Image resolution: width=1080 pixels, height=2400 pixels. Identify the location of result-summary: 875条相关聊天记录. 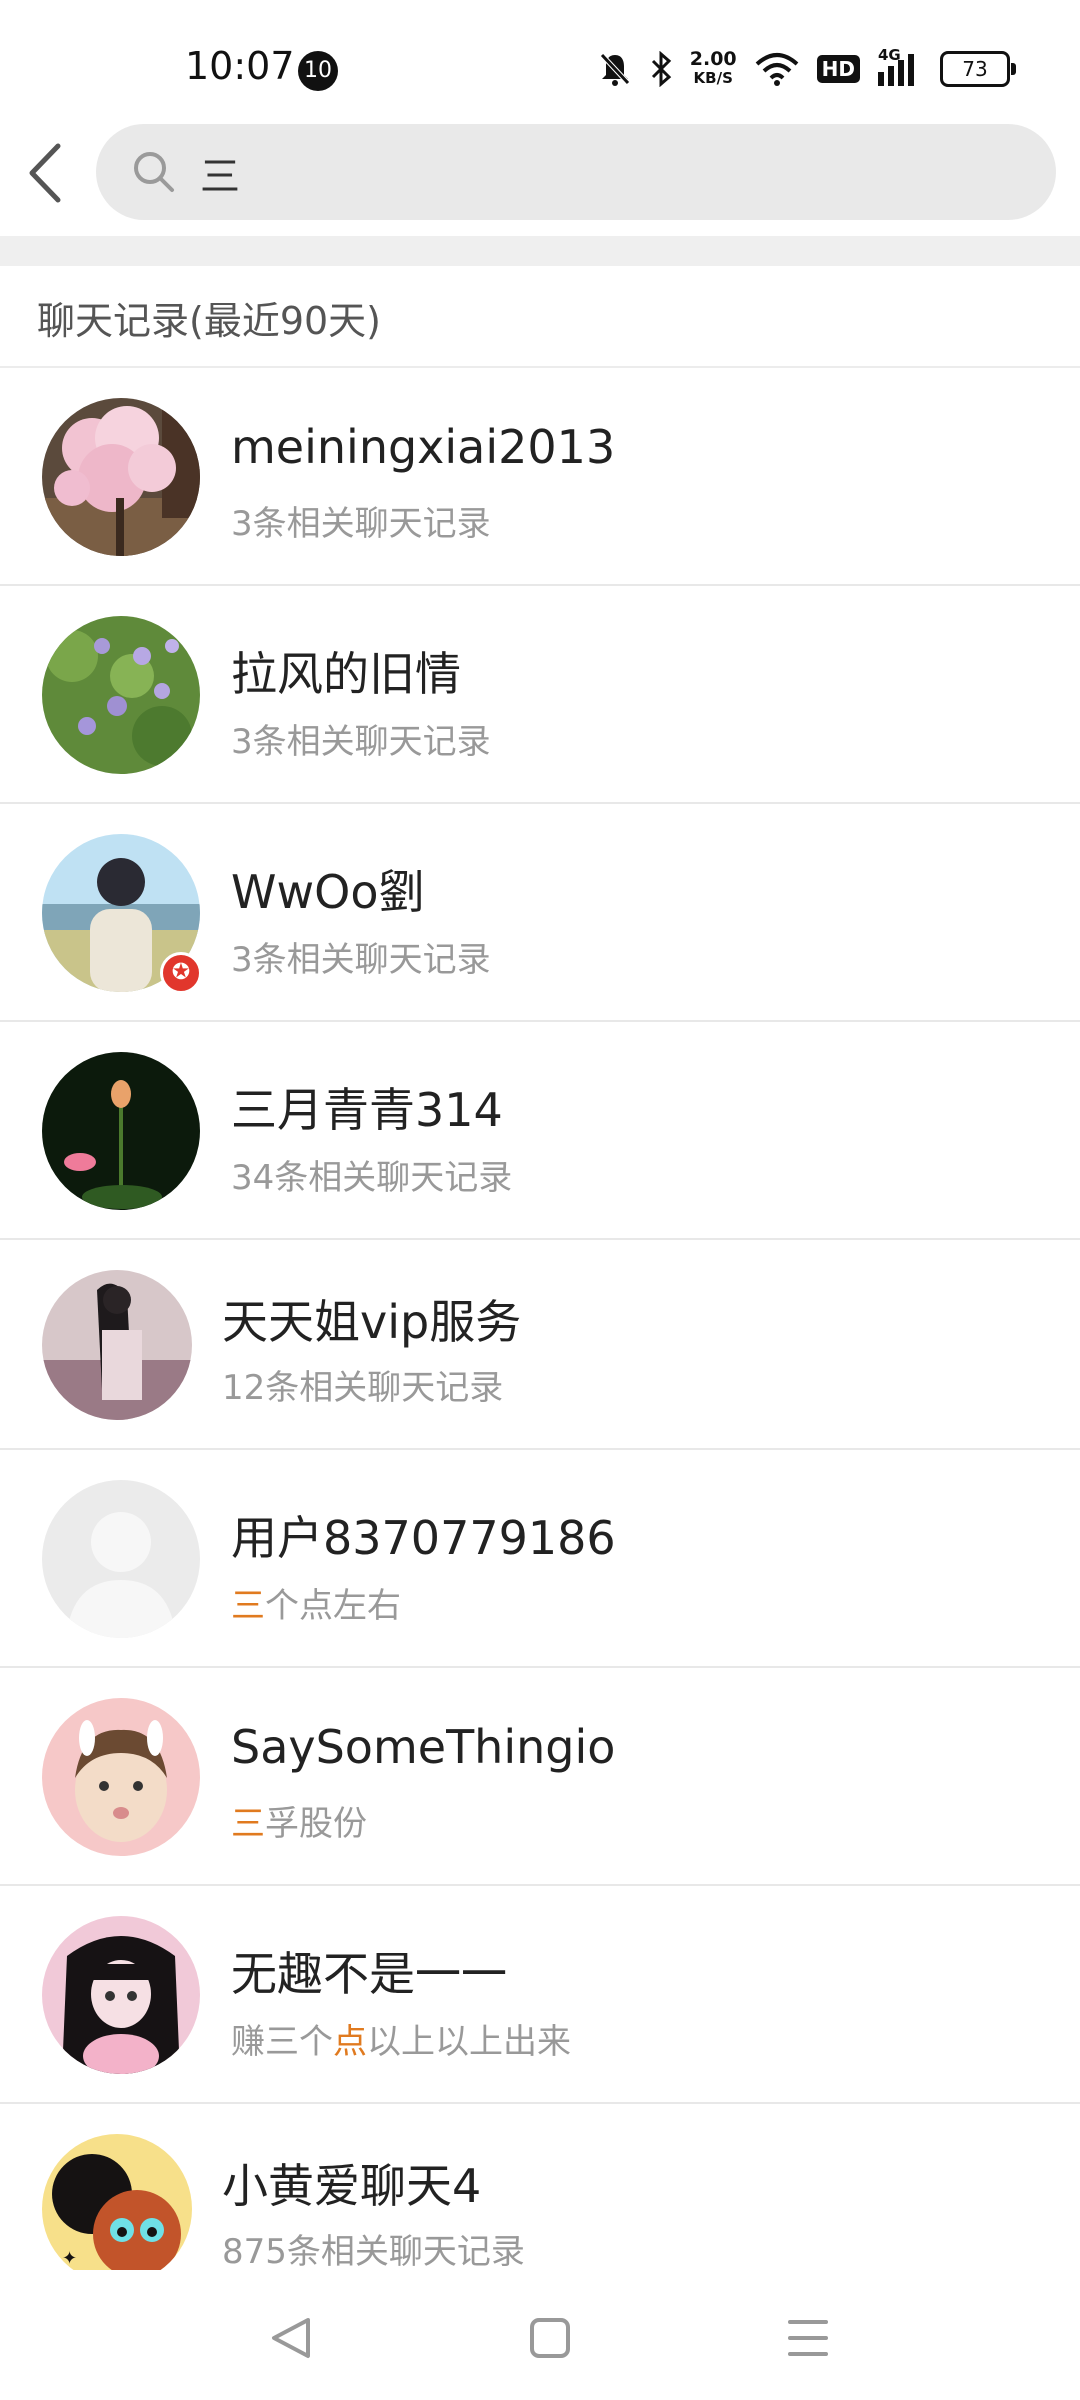
(373, 2248).